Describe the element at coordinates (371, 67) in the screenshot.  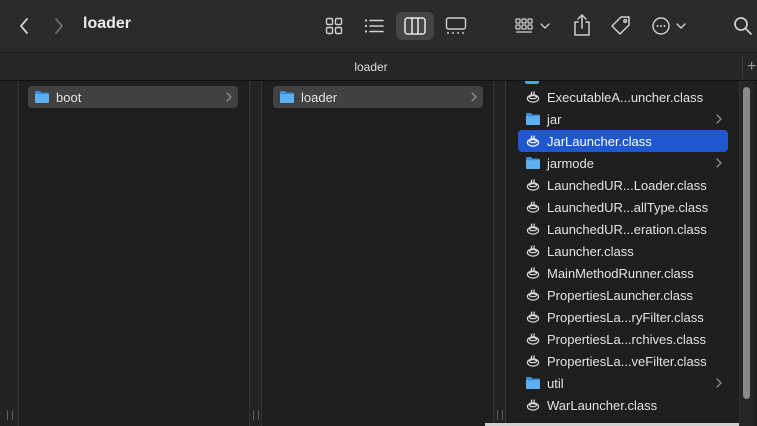
I see `tab-loader: loader` at that location.